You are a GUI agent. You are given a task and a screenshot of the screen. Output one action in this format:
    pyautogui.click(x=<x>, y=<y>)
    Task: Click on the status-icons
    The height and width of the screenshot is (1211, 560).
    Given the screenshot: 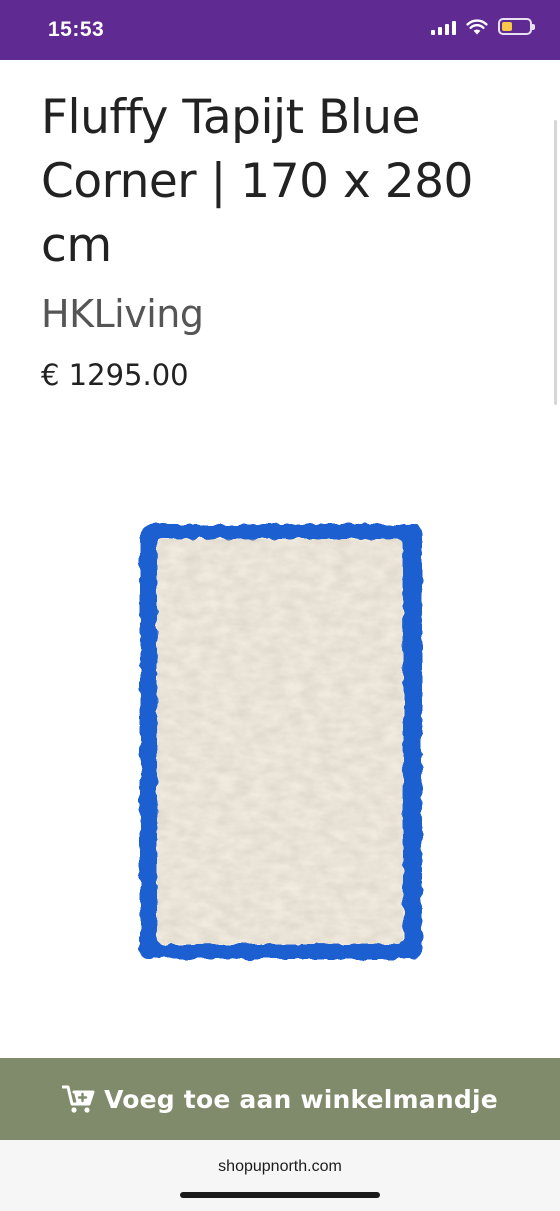 What is the action you would take?
    pyautogui.click(x=483, y=26)
    